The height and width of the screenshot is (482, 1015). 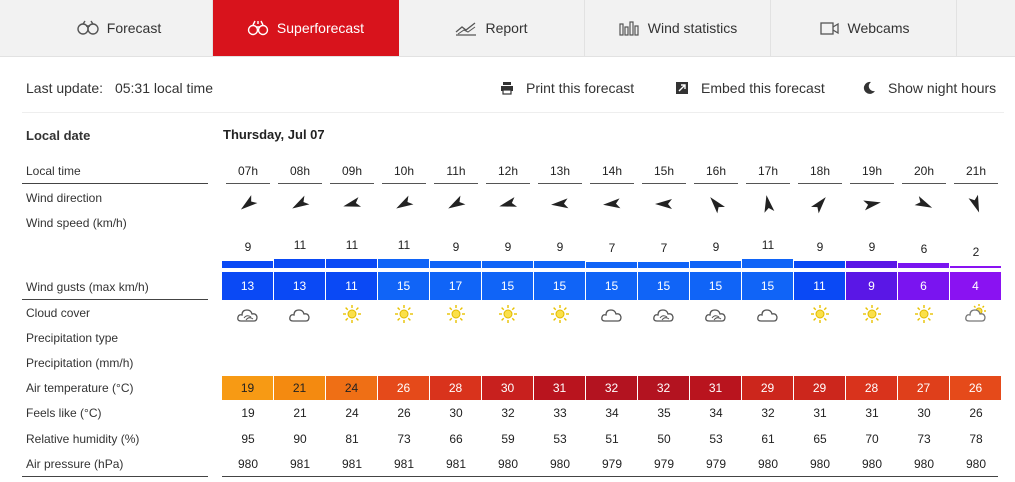 What do you see at coordinates (612, 241) in the screenshot?
I see `forecast-column: 14h 7 15 32 34 51 979` at bounding box center [612, 241].